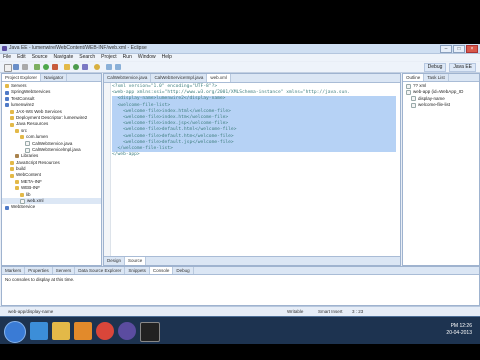  Describe the element at coordinates (76, 67) in the screenshot. I see `new-class-icon` at that location.